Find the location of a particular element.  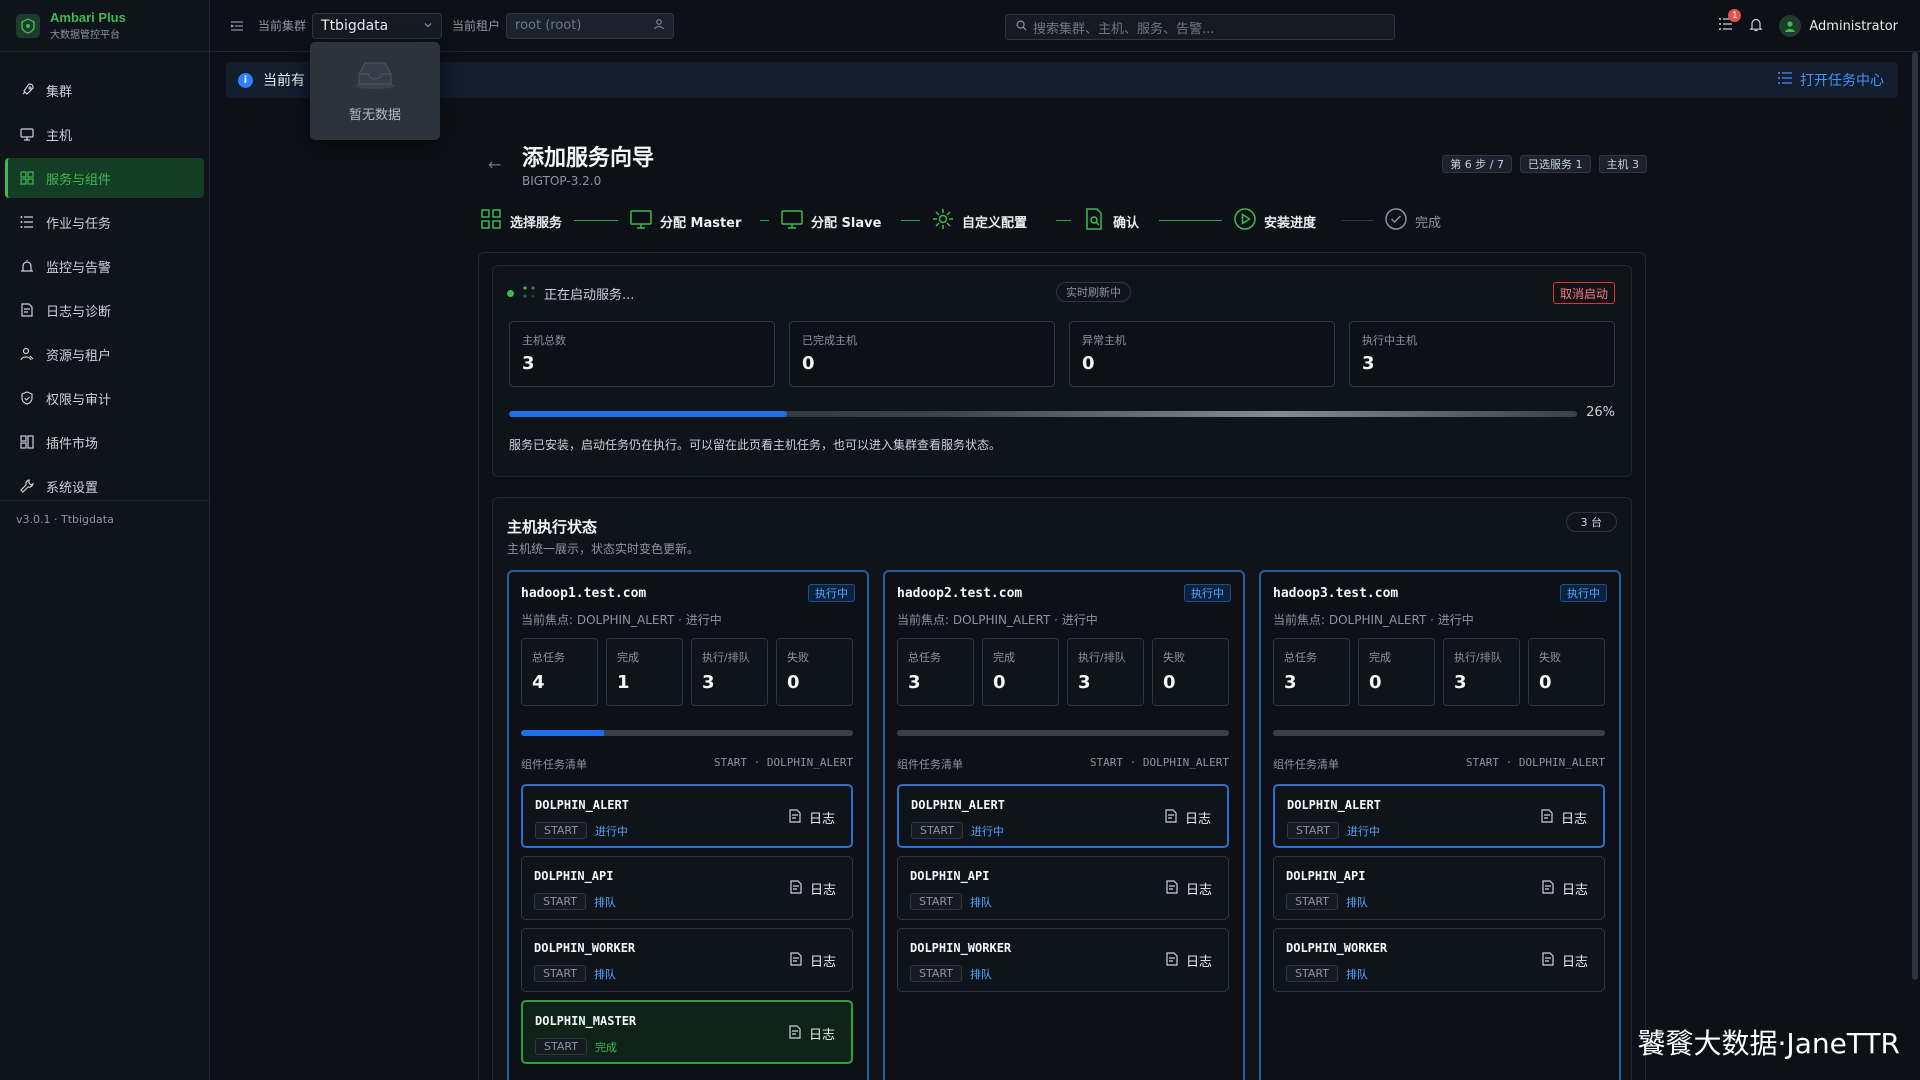

summary-stat-value: 0 is located at coordinates (808, 363).